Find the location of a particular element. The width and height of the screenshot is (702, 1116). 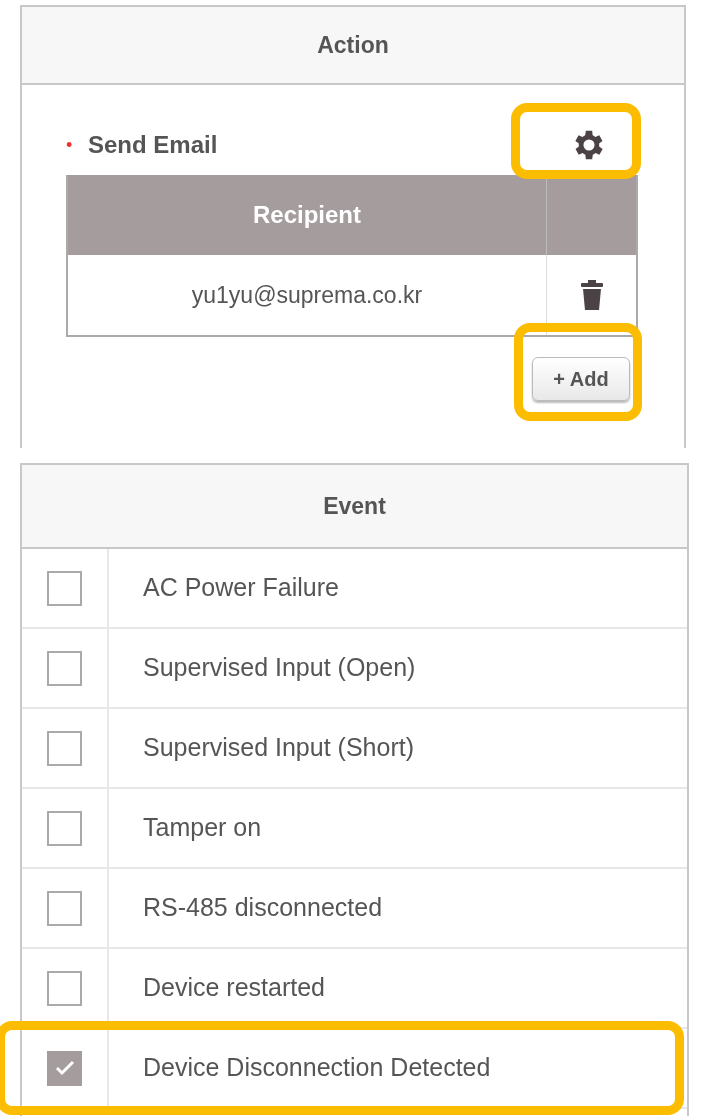

table-cell-text: yu1yu@suprema.co.kr is located at coordinates (307, 295).